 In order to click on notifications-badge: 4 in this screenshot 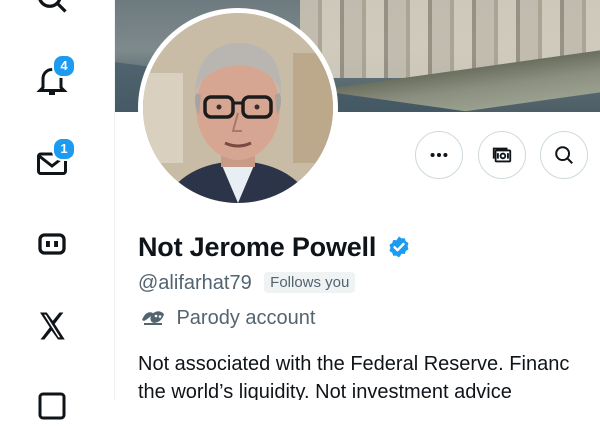, I will do `click(64, 66)`.